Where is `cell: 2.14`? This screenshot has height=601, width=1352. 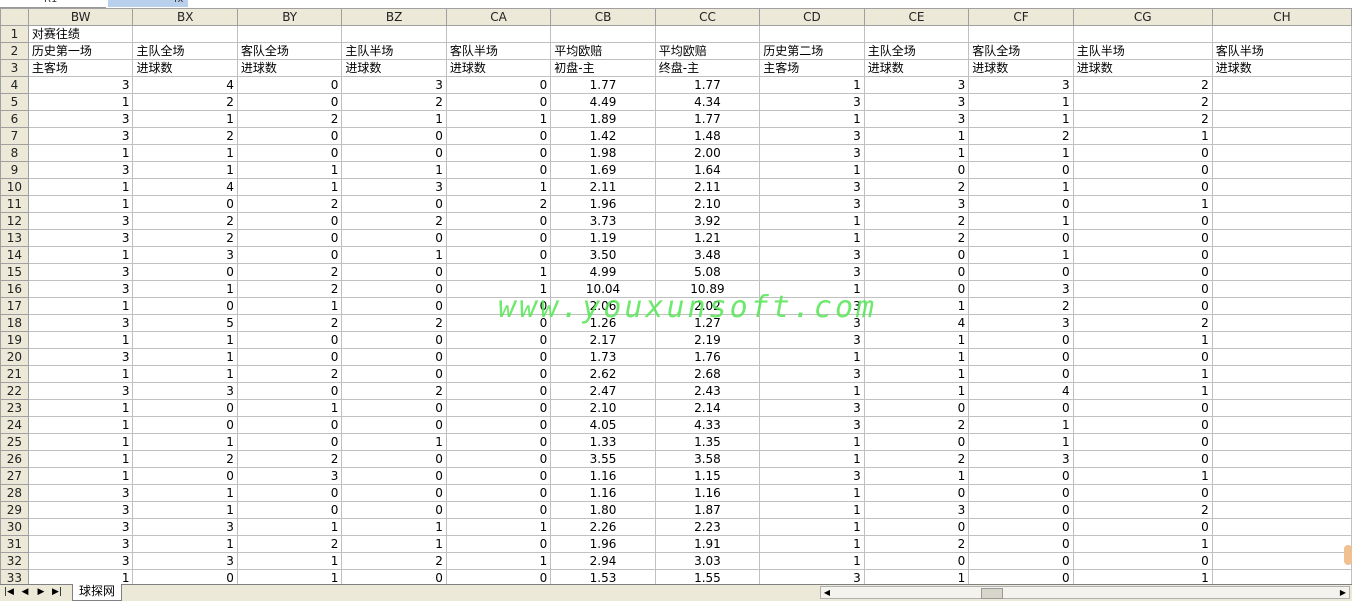 cell: 2.14 is located at coordinates (707, 408).